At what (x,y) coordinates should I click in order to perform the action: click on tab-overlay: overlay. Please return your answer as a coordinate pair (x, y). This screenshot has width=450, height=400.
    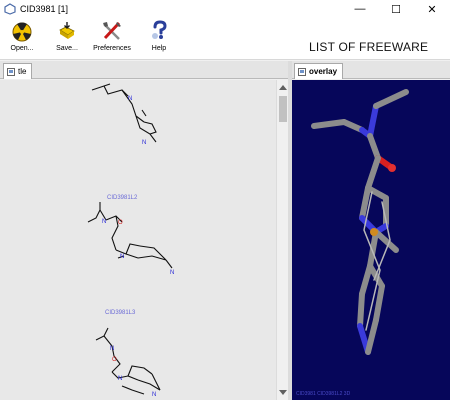
    Looking at the image, I should click on (319, 71).